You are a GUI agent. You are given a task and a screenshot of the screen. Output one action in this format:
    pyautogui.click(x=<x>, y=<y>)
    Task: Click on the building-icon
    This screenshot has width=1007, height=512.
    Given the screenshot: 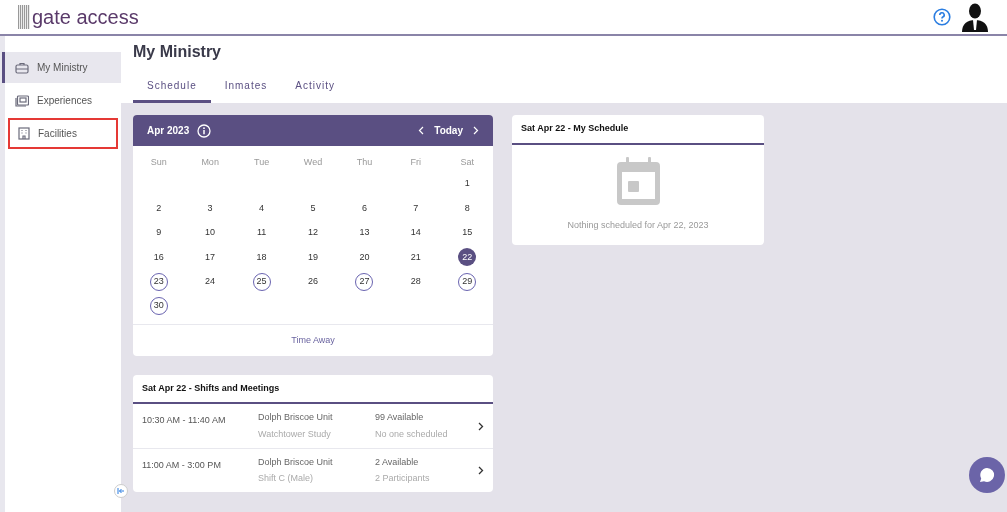 What is the action you would take?
    pyautogui.click(x=24, y=133)
    